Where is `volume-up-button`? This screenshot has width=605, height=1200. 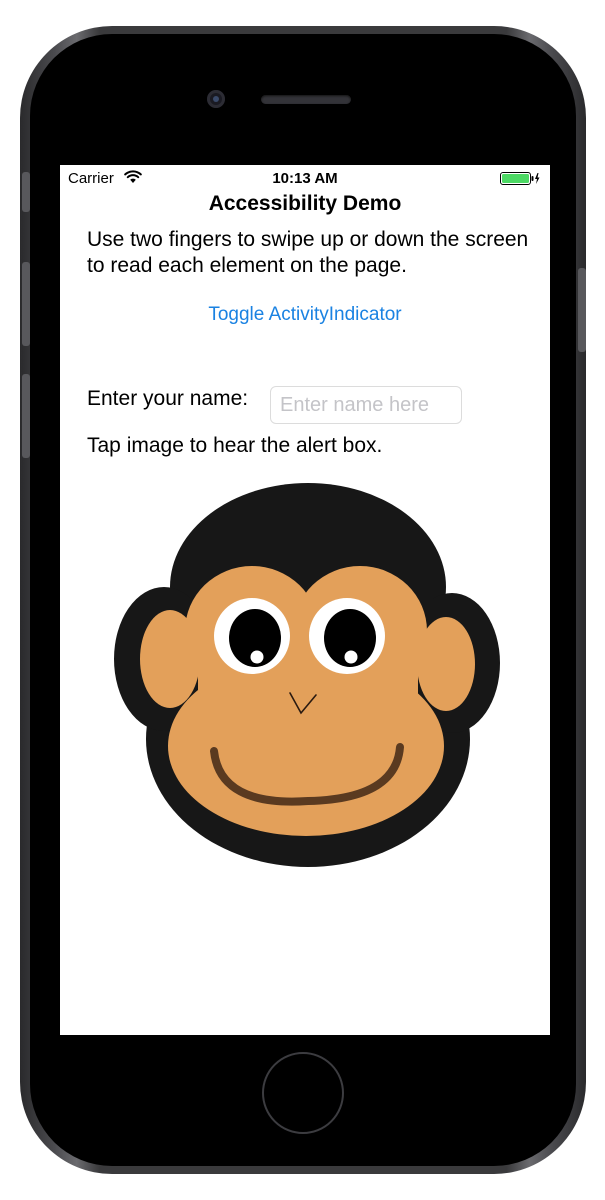
volume-up-button is located at coordinates (26, 304).